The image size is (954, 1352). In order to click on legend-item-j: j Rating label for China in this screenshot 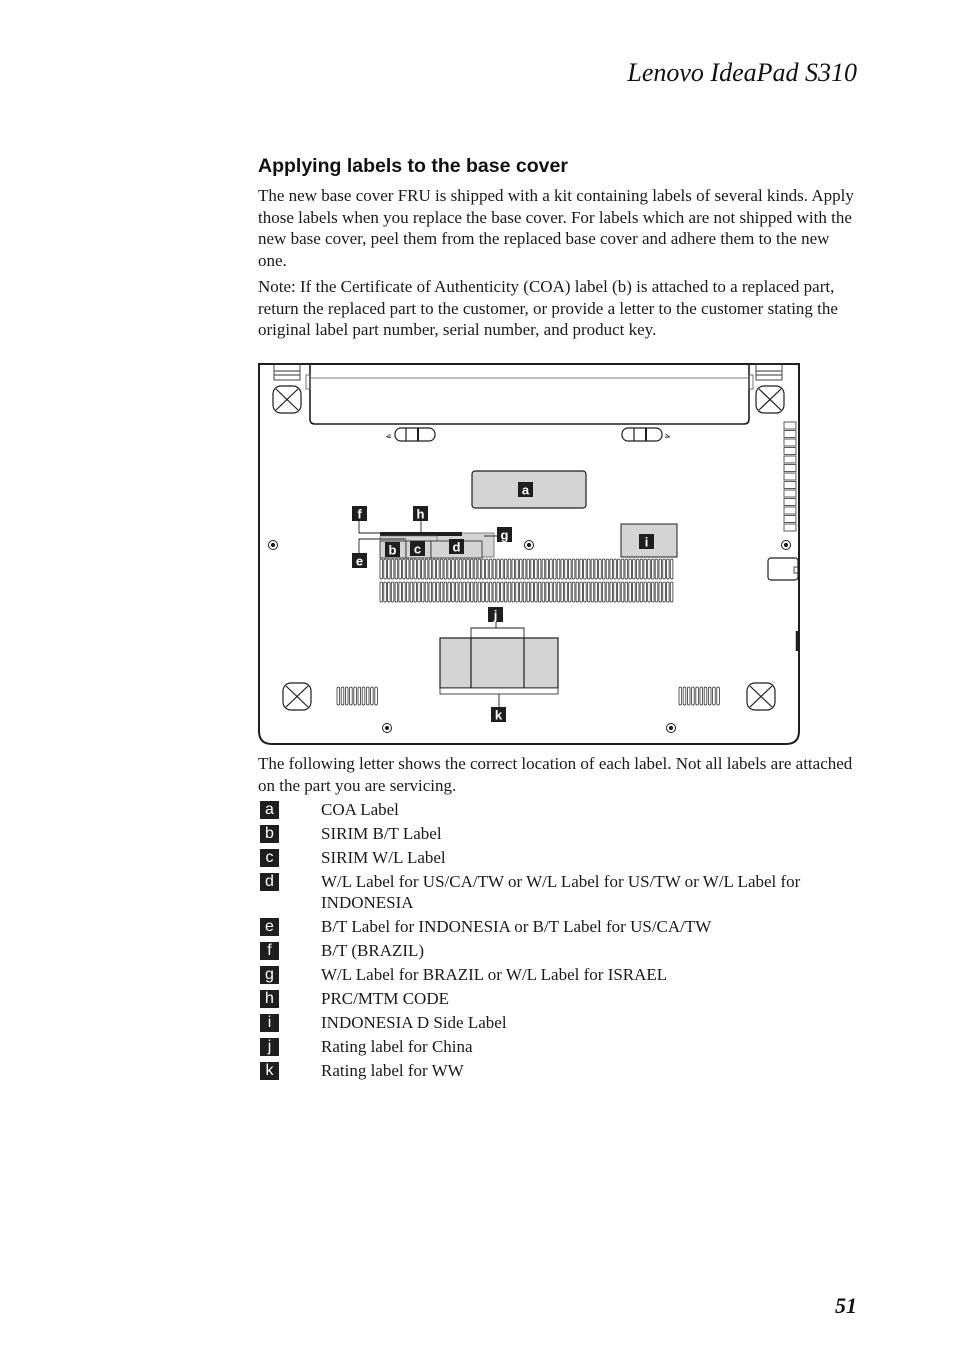, I will do `click(558, 1046)`.